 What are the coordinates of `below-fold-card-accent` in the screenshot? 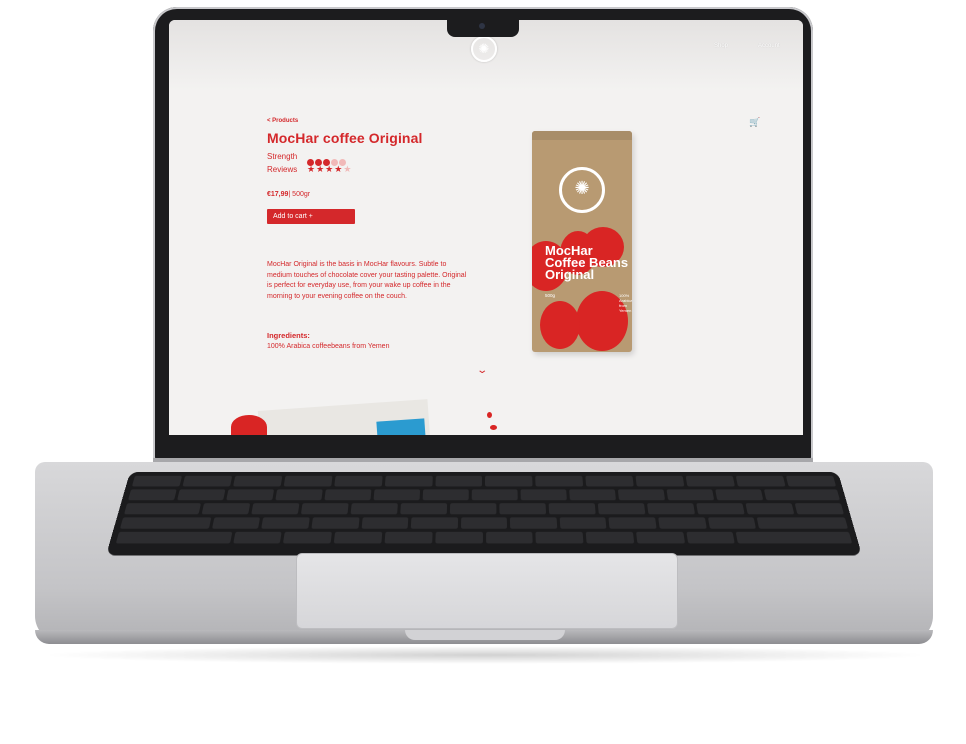 It's located at (401, 426).